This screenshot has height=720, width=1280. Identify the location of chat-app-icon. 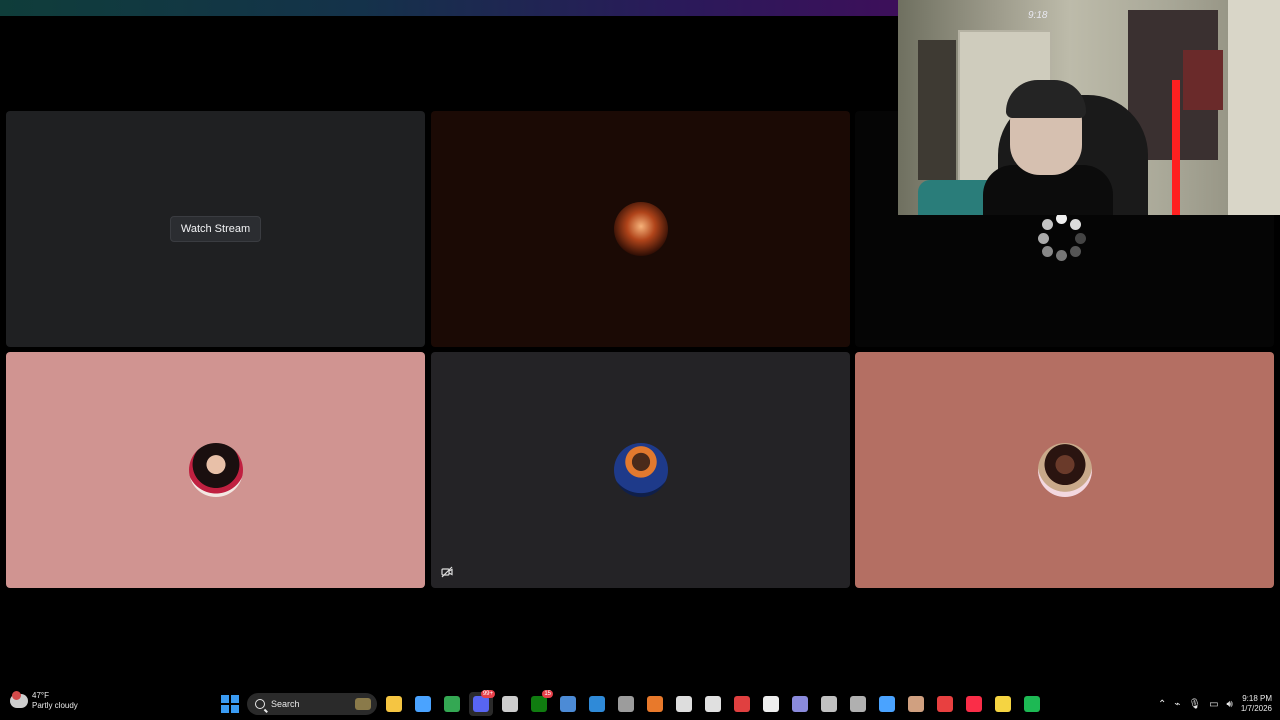
(800, 704).